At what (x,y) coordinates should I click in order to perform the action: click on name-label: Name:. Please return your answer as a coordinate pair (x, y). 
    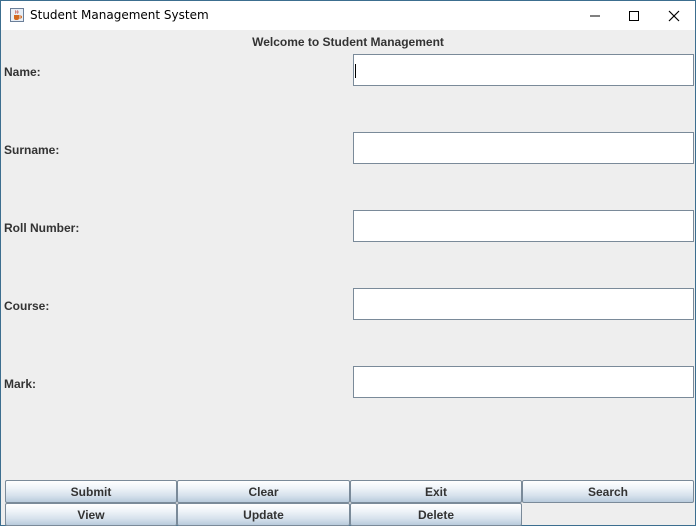
    Looking at the image, I should click on (22, 72).